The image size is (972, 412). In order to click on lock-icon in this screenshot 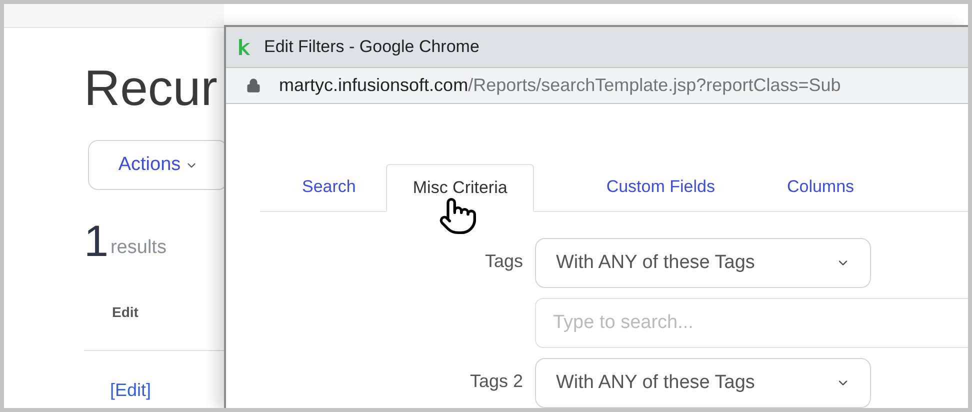, I will do `click(253, 85)`.